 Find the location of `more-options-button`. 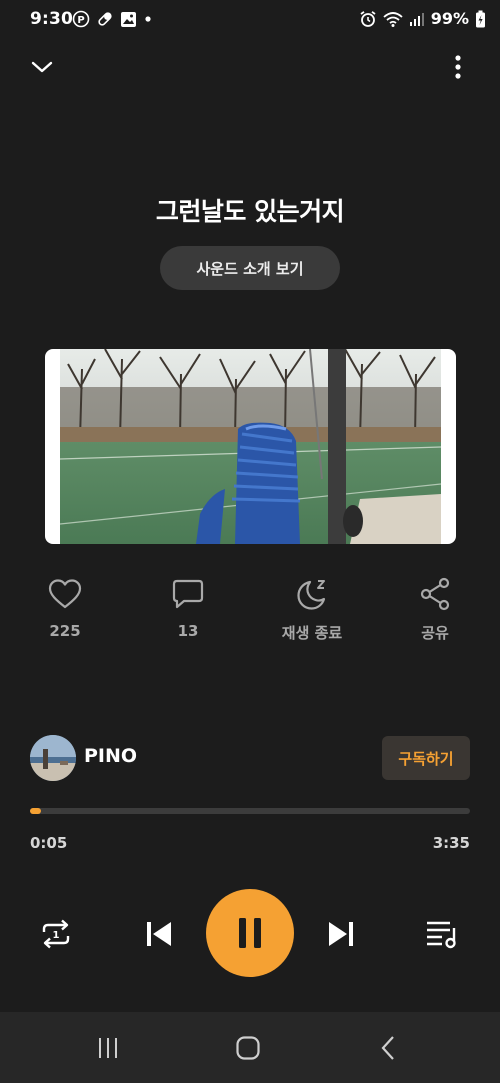

more-options-button is located at coordinates (458, 67).